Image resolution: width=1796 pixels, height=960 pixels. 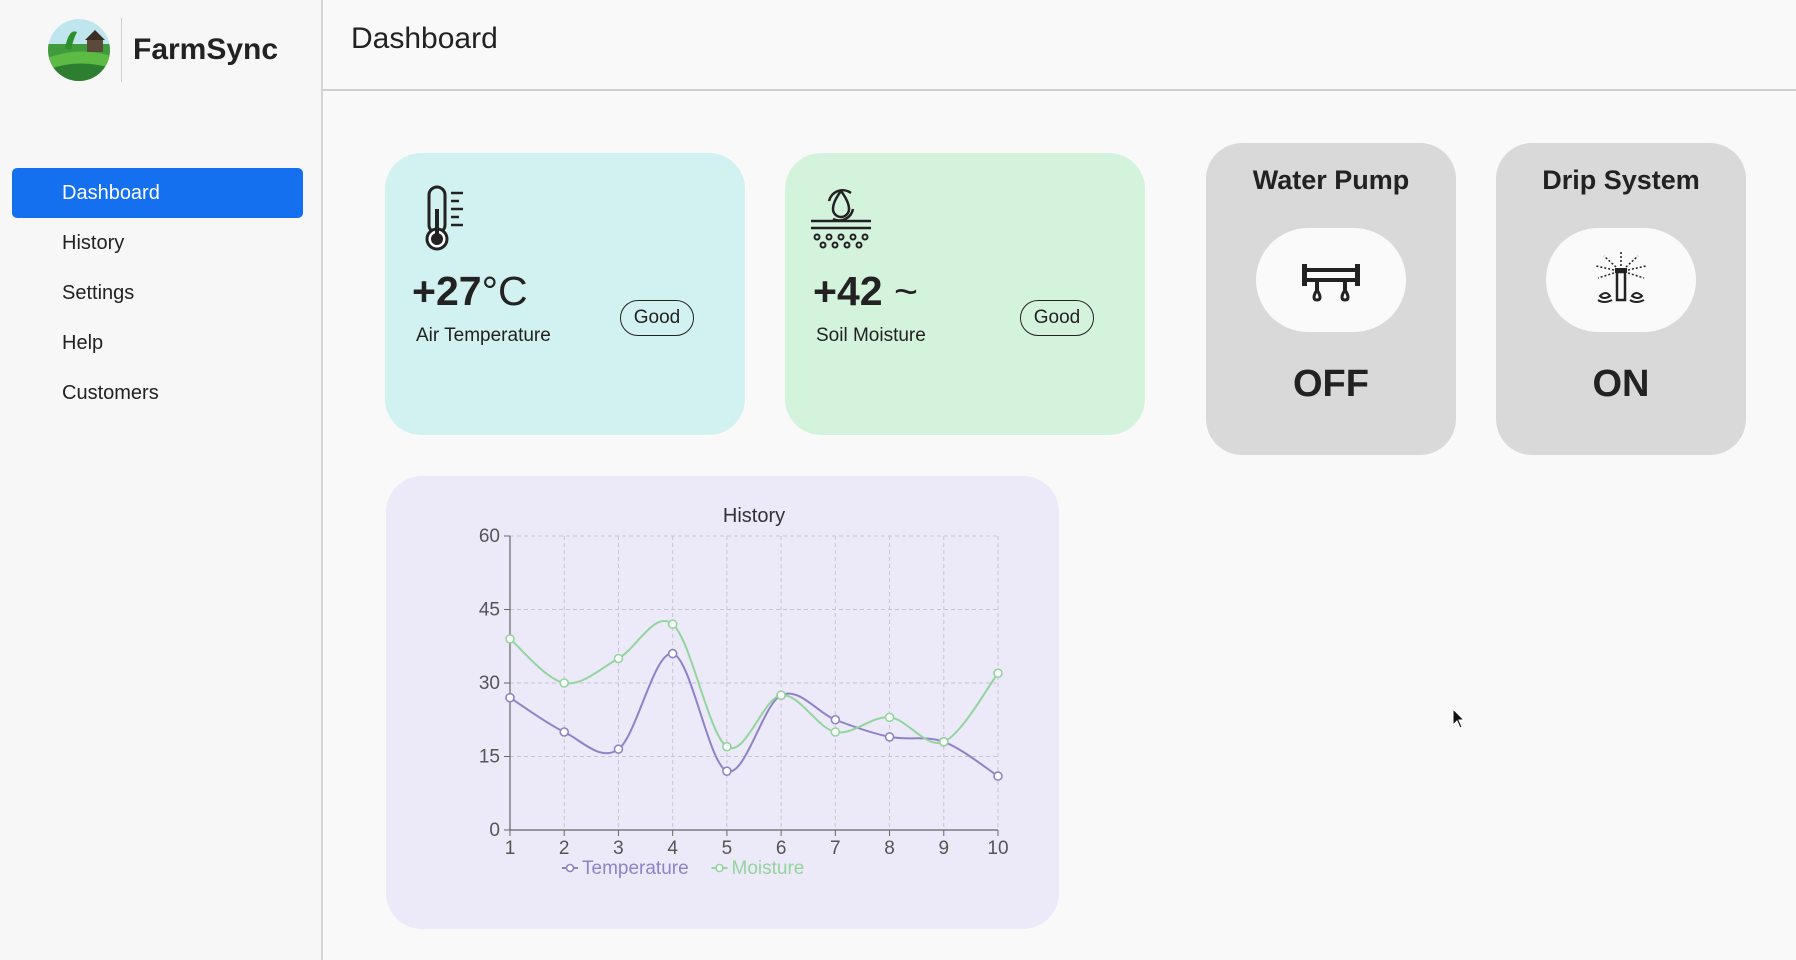 I want to click on sidebar-item-history: History, so click(x=157, y=243).